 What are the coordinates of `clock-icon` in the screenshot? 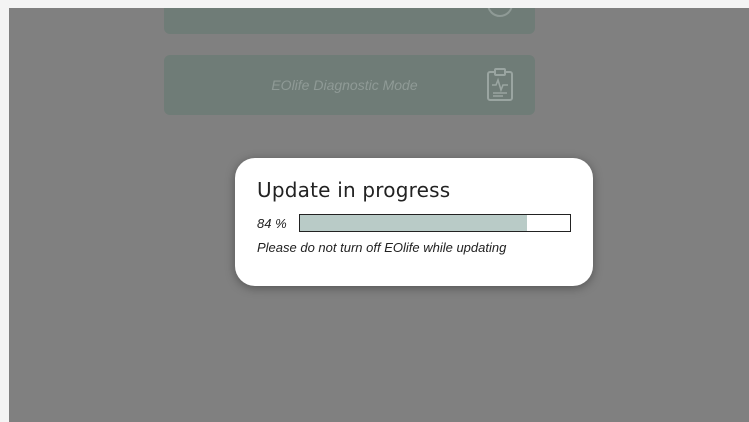 It's located at (500, 14).